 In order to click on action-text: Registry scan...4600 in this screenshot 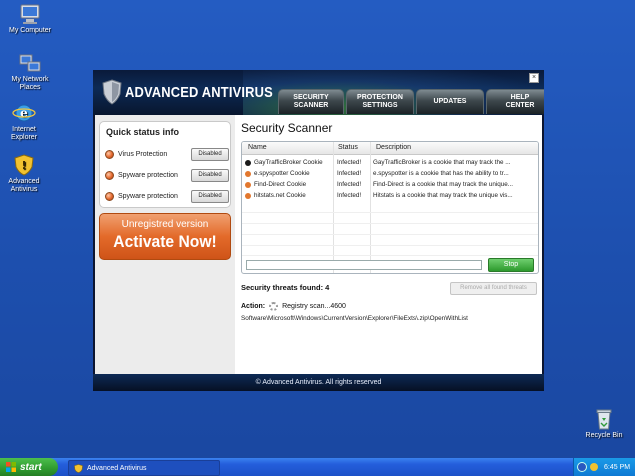, I will do `click(314, 306)`.